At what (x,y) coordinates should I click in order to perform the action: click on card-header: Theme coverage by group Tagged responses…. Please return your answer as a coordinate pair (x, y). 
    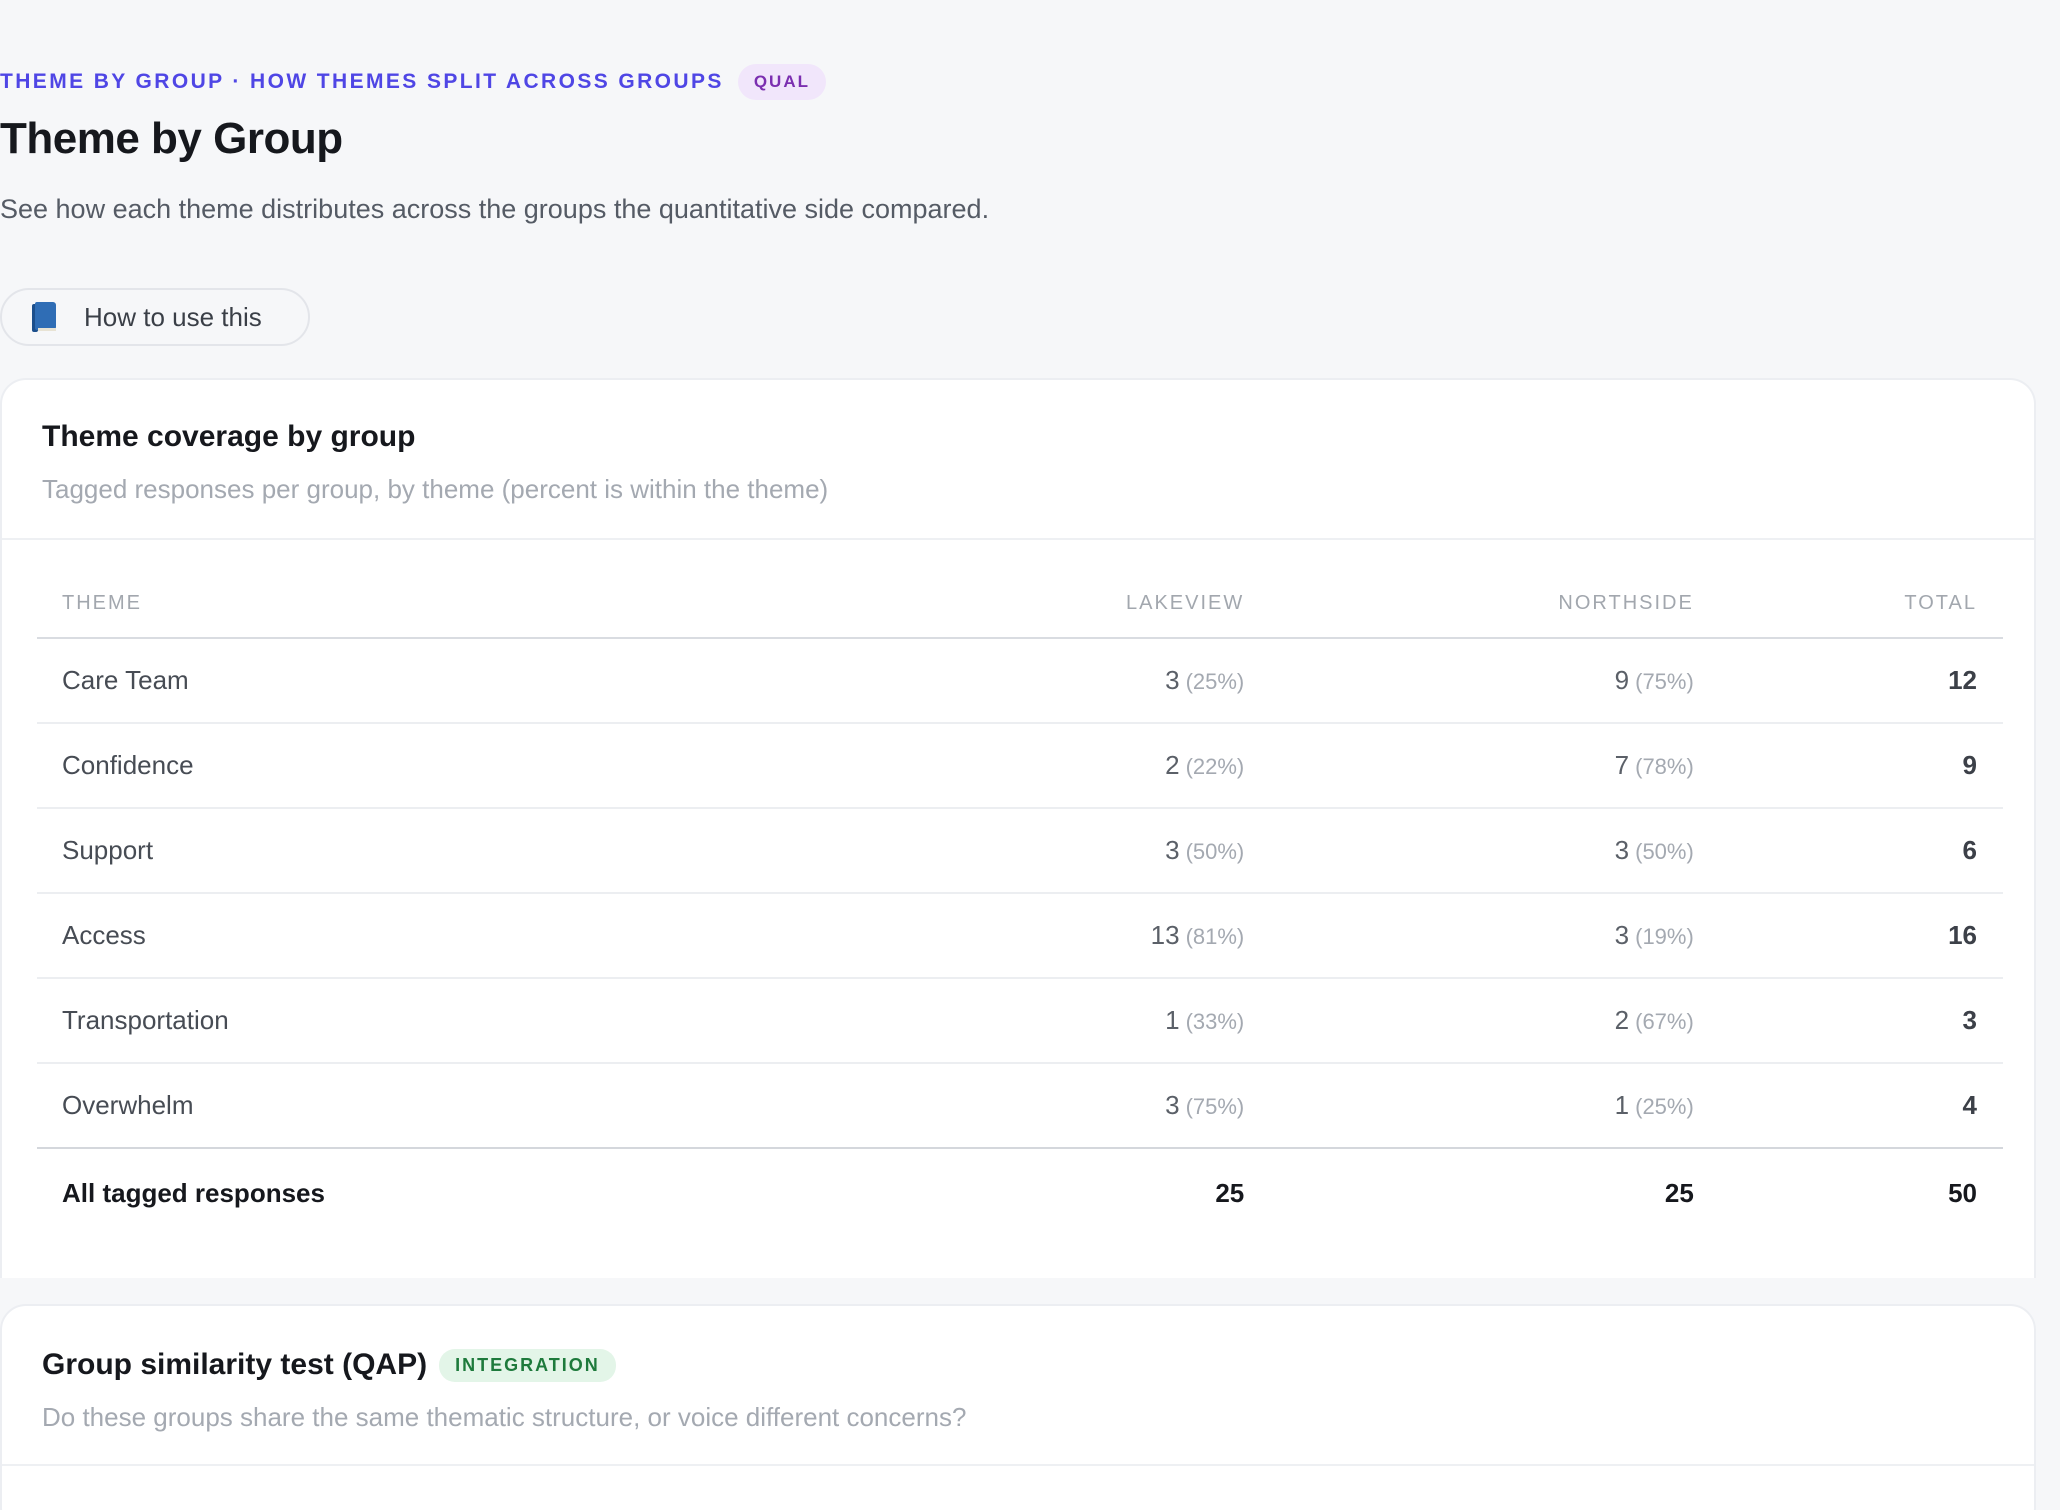
    Looking at the image, I should click on (1018, 460).